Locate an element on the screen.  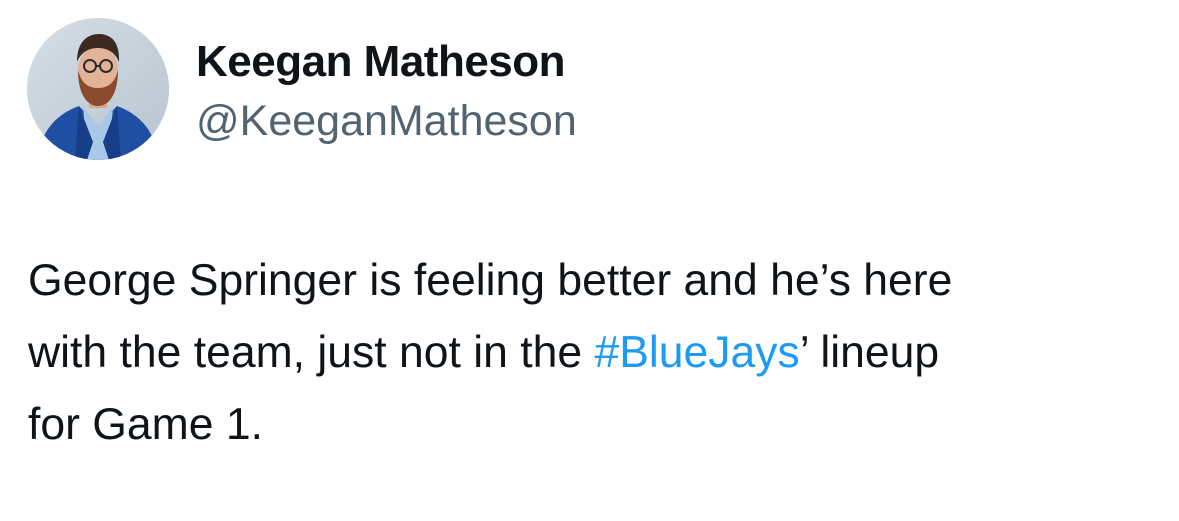
tweet-line-3: for Game 1. is located at coordinates (145, 424).